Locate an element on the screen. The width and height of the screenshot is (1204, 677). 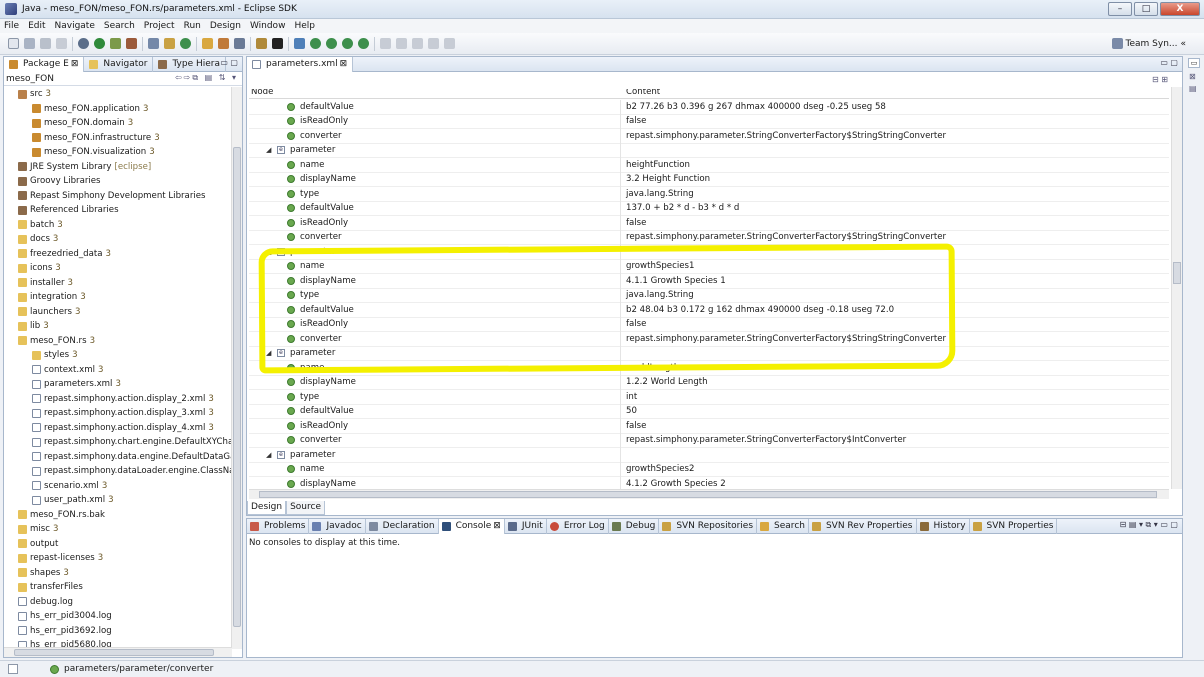
restore-icon: ▭ is located at coordinates (1194, 63).